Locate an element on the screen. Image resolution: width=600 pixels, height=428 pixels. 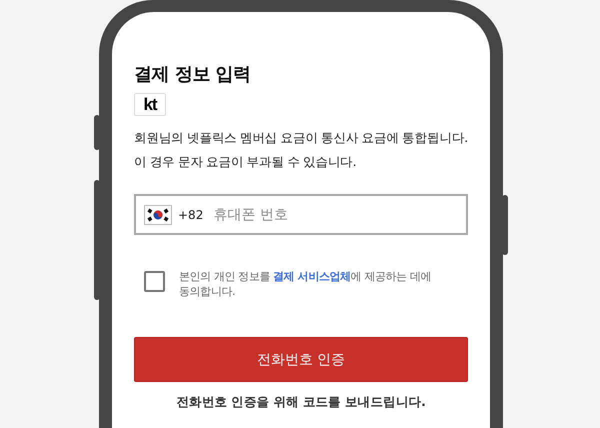
country-code: +82 is located at coordinates (191, 215).